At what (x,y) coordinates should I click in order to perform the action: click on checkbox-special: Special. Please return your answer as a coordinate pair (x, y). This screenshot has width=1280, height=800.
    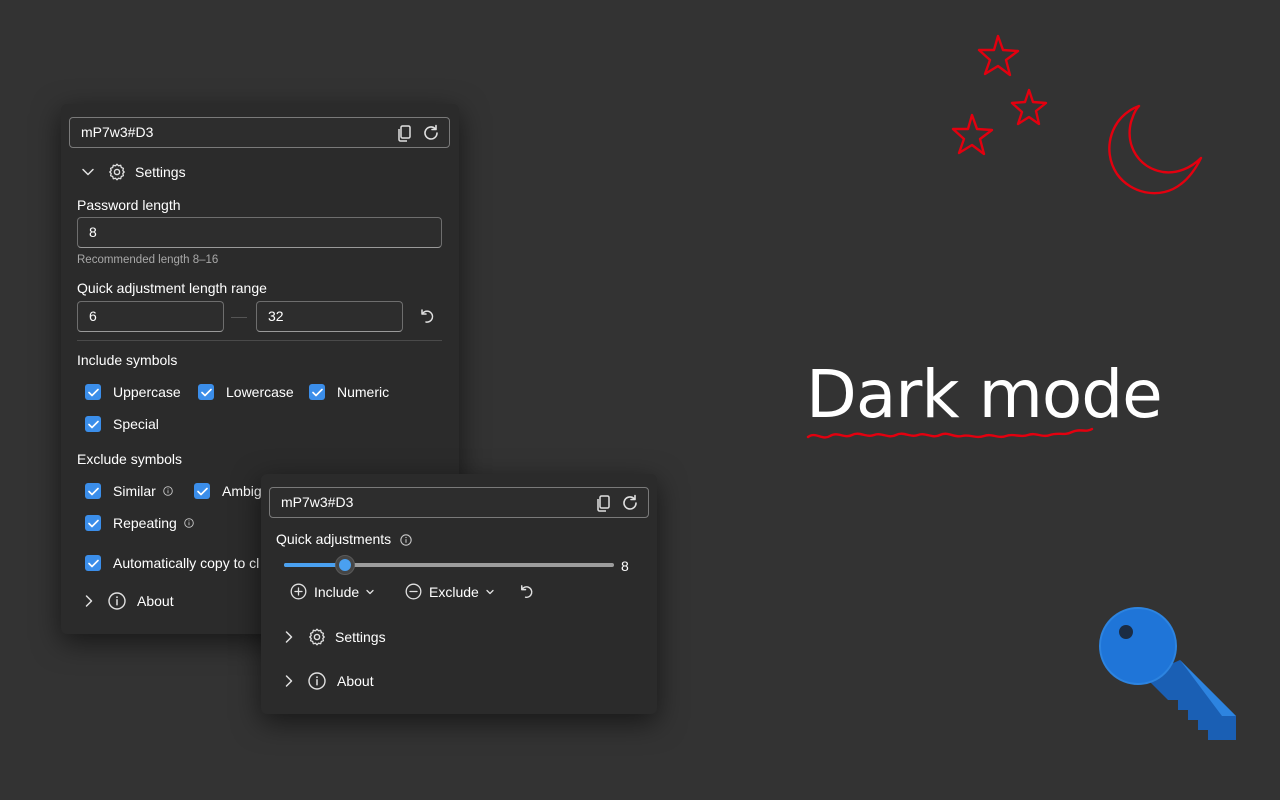
    Looking at the image, I should click on (122, 424).